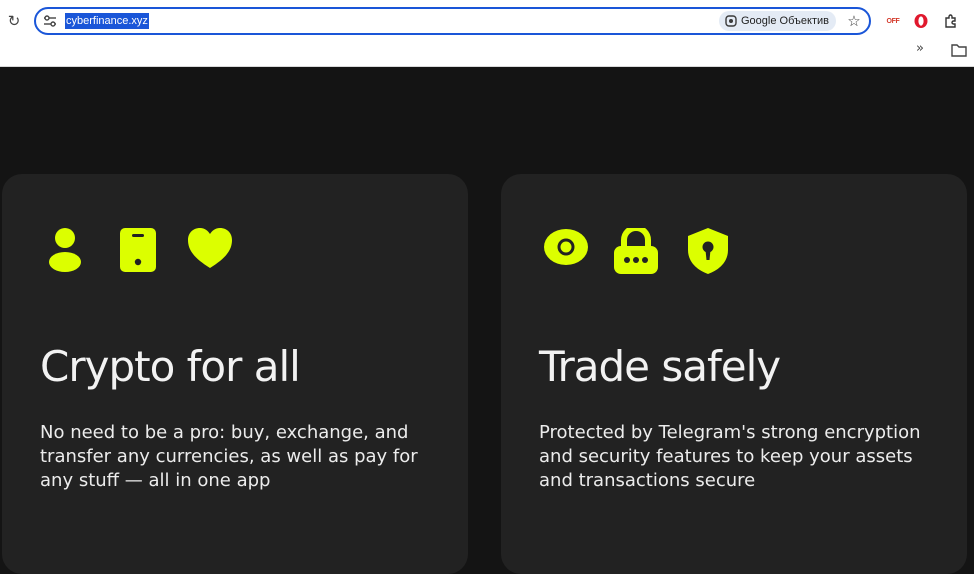 The width and height of the screenshot is (974, 574). I want to click on vpn-extension-icon: OFF, so click(893, 21).